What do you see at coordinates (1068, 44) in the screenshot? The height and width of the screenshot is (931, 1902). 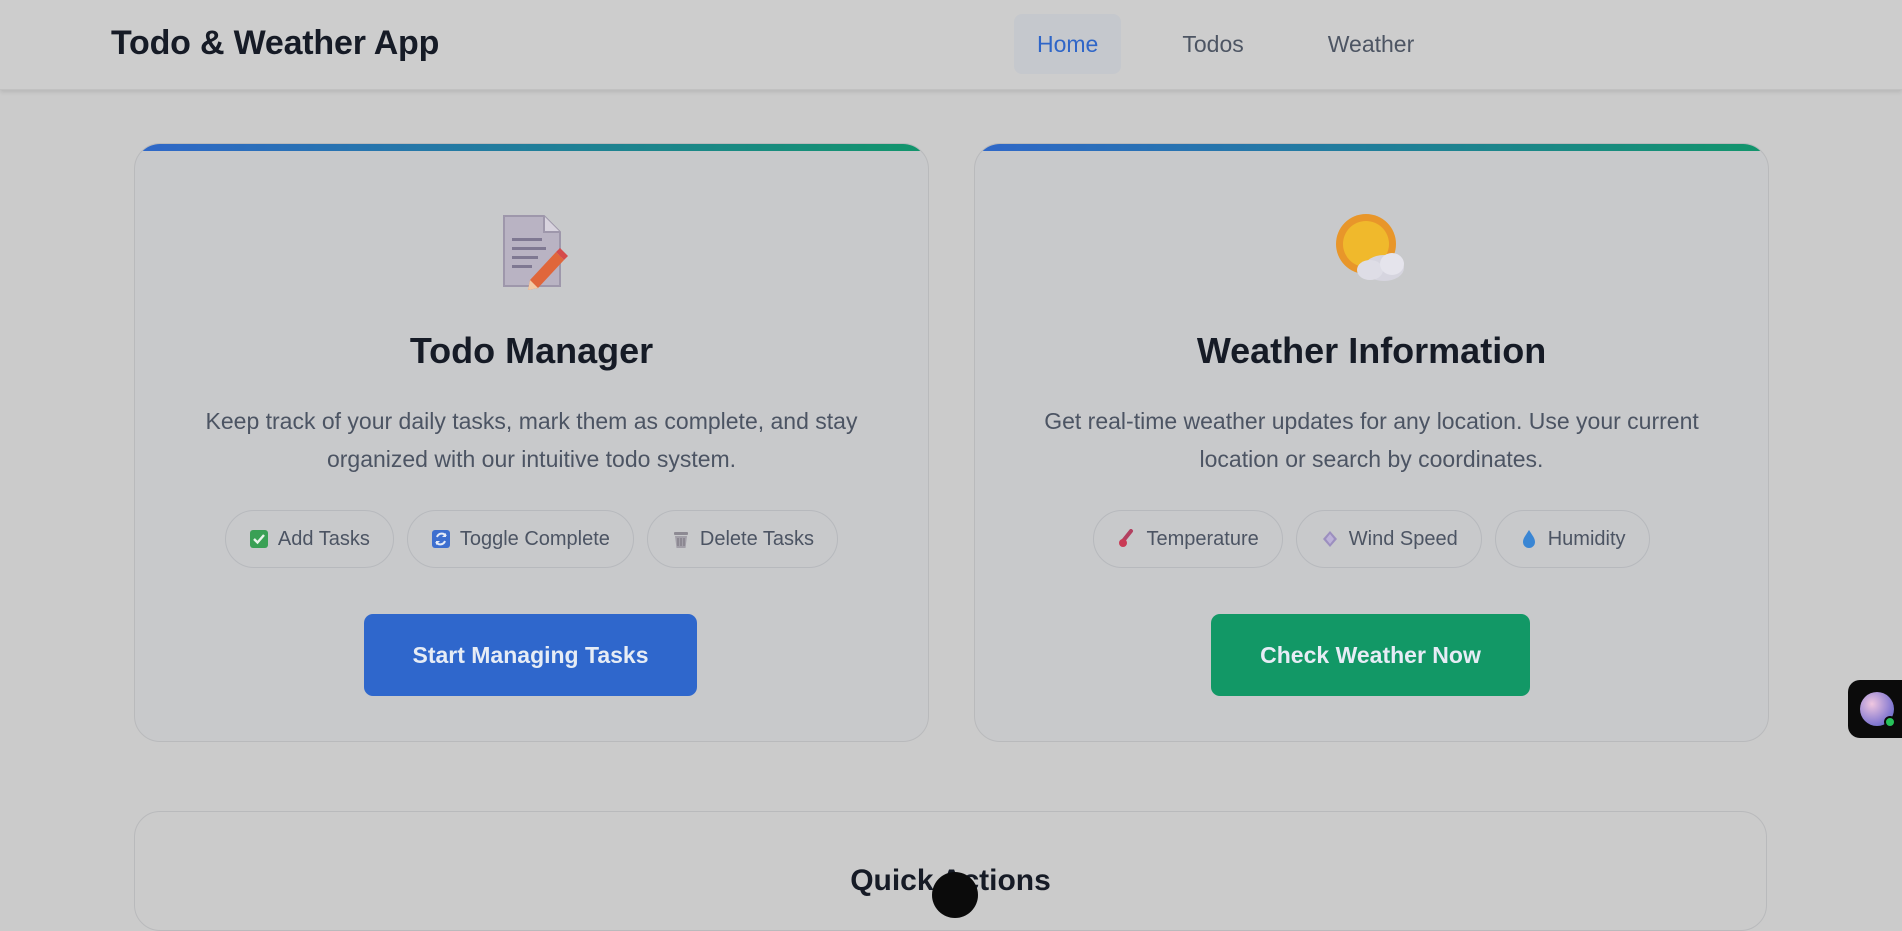 I see `nav-home: Home` at bounding box center [1068, 44].